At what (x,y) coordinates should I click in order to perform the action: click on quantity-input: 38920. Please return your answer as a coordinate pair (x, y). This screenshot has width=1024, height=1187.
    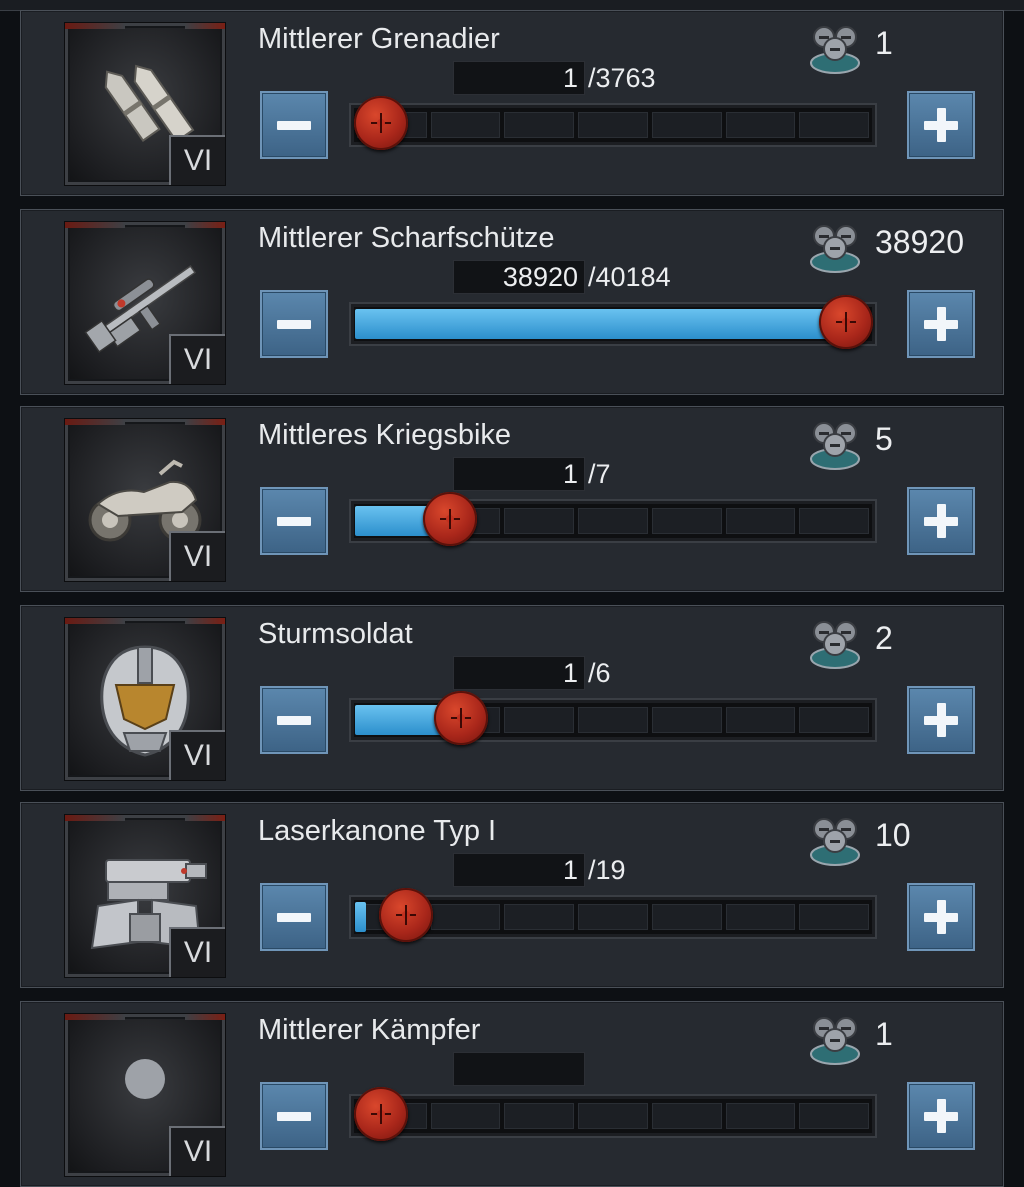
    Looking at the image, I should click on (519, 277).